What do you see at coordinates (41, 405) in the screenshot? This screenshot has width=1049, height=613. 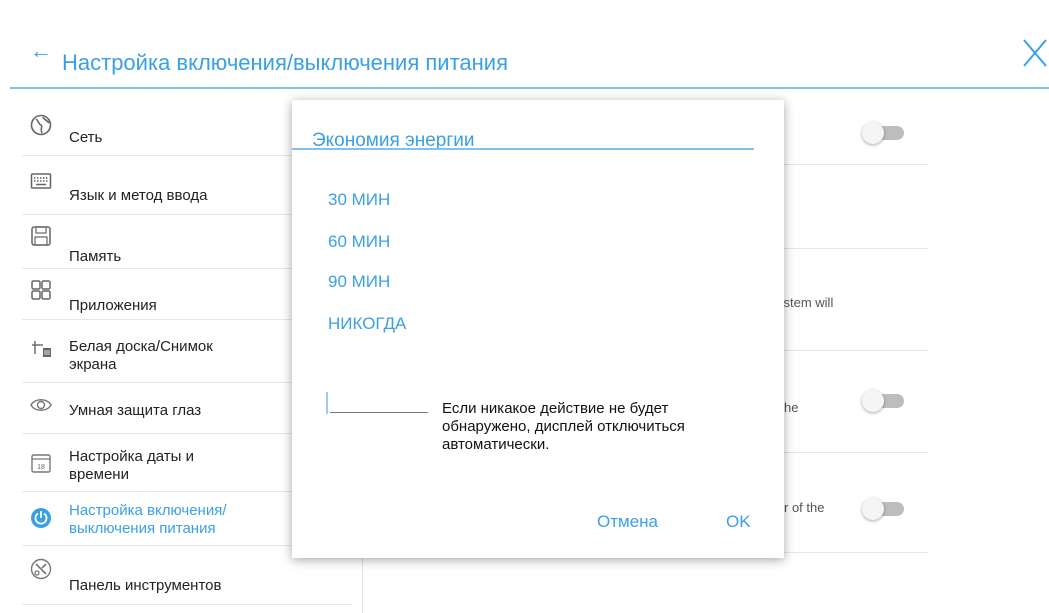 I see `eye-icon` at bounding box center [41, 405].